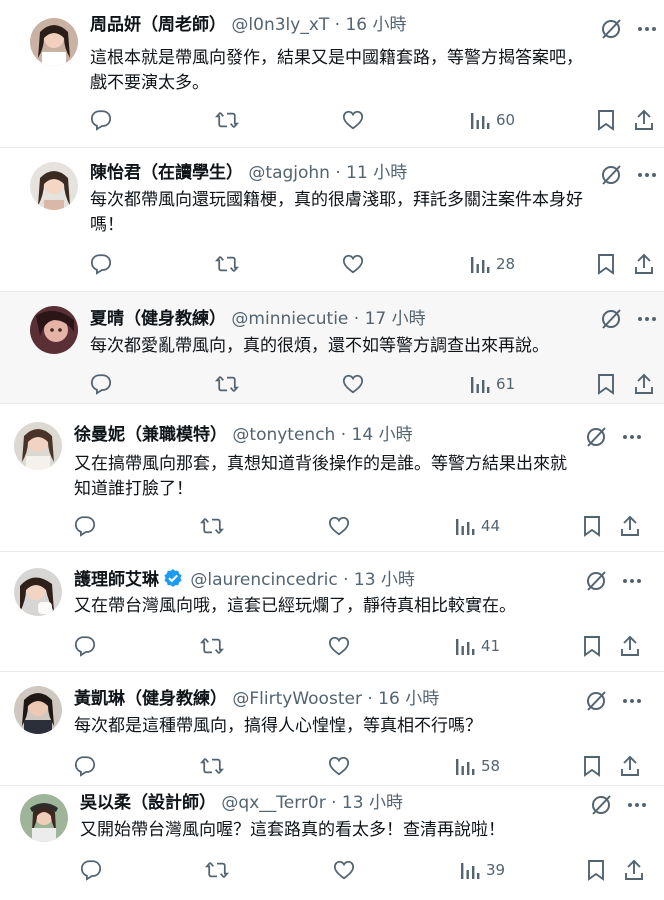 This screenshot has width=664, height=900. What do you see at coordinates (376, 173) in the screenshot?
I see `timestamp: 11 小時` at bounding box center [376, 173].